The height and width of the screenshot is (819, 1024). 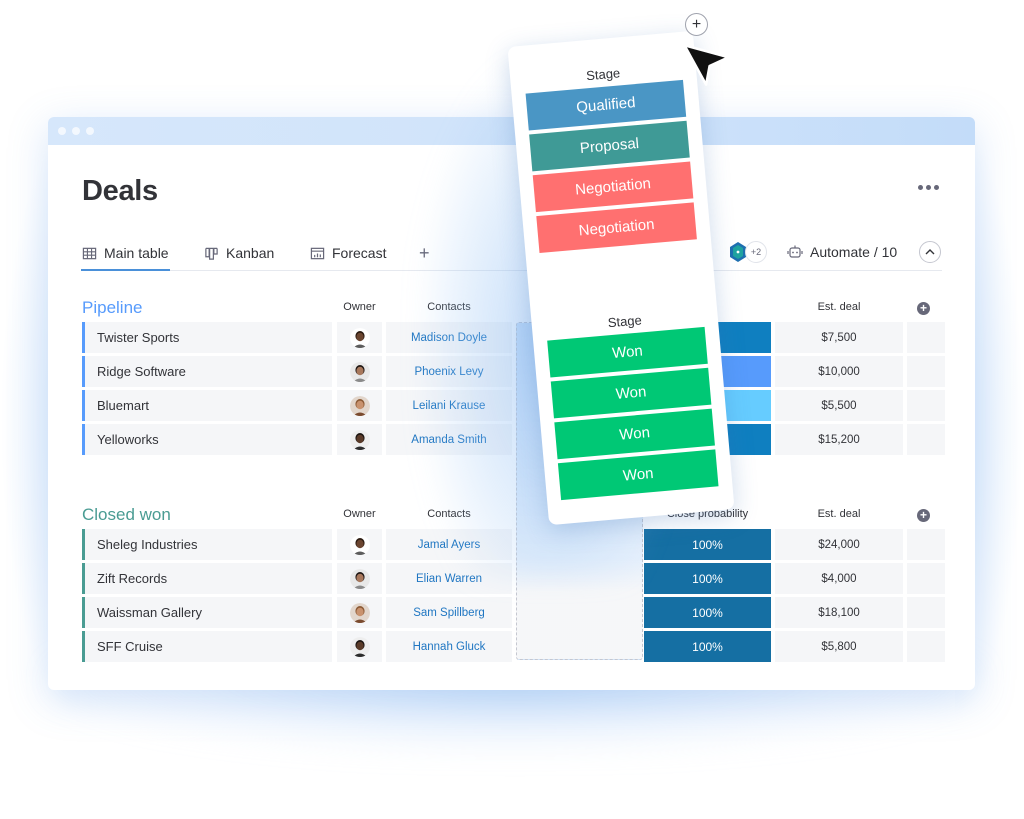 I want to click on est-deal-value: $24,000, so click(x=839, y=544).